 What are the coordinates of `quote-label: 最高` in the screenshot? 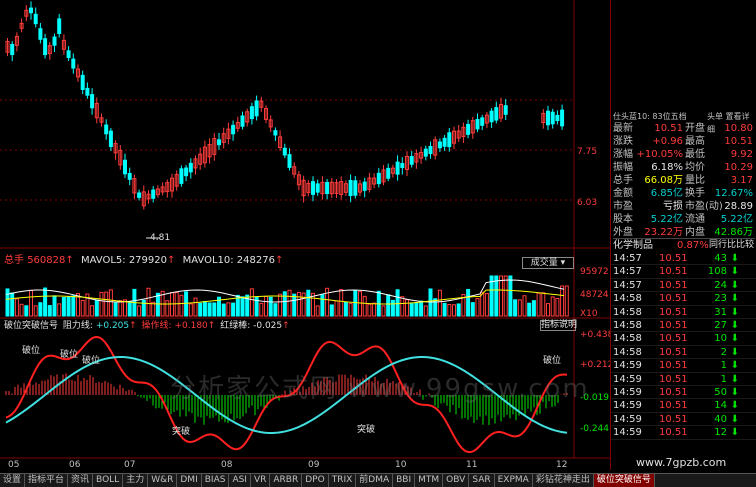 It's located at (695, 141).